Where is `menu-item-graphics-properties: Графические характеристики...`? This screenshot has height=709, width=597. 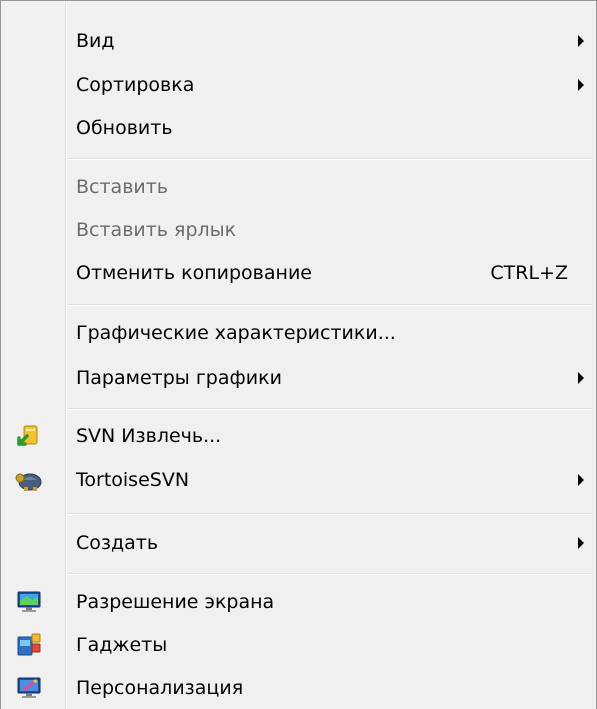 menu-item-graphics-properties: Графические характеристики... is located at coordinates (298, 333).